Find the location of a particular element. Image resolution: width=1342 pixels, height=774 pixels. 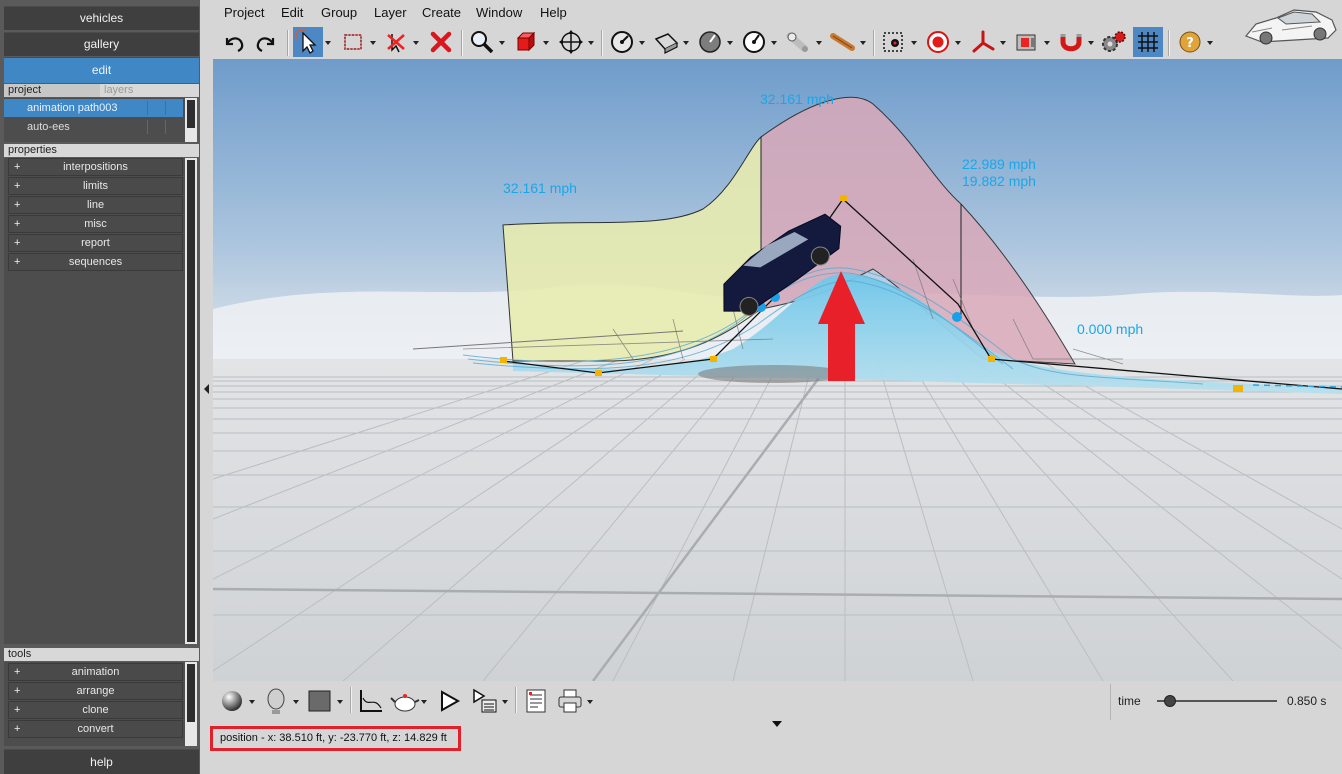

marquee-select-button is located at coordinates (353, 42).